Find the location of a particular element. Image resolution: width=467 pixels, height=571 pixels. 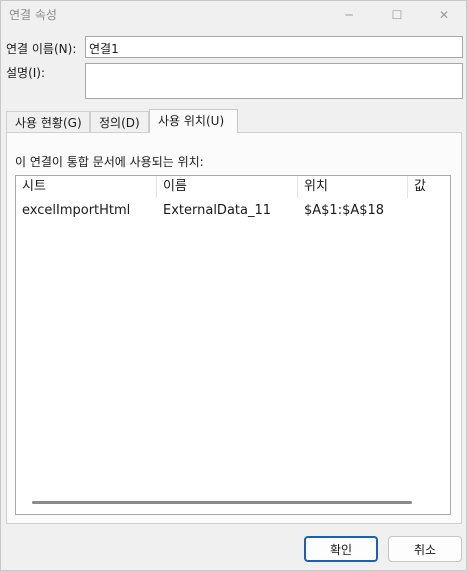

tab-used-in: 사용 위치(U) is located at coordinates (193, 121).